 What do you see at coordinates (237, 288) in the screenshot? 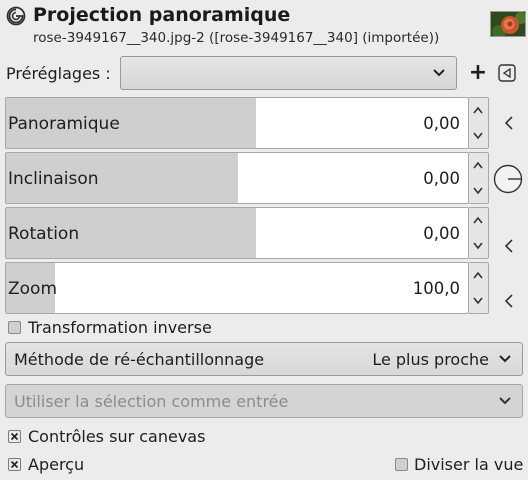
I see `zoom-scale: Zoom 100,0` at bounding box center [237, 288].